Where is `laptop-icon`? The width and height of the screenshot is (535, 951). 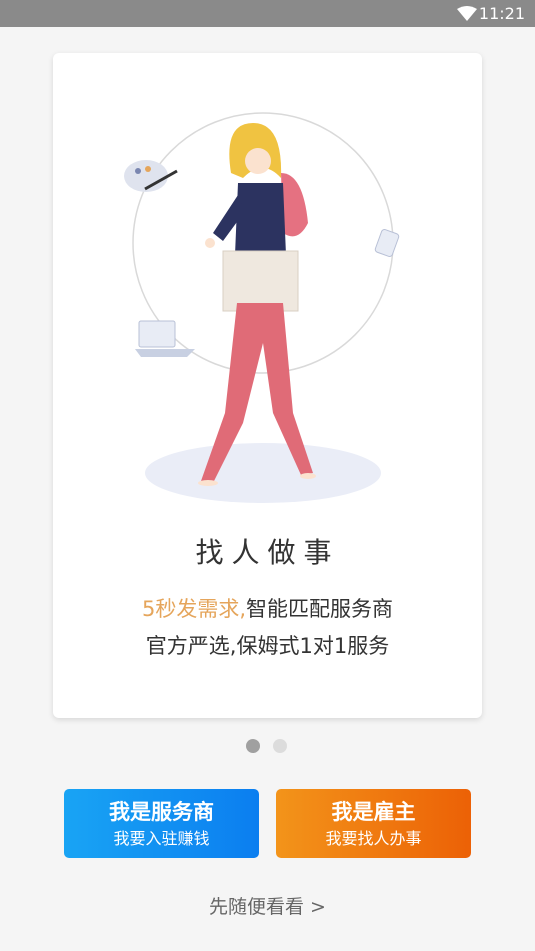
laptop-icon is located at coordinates (165, 338).